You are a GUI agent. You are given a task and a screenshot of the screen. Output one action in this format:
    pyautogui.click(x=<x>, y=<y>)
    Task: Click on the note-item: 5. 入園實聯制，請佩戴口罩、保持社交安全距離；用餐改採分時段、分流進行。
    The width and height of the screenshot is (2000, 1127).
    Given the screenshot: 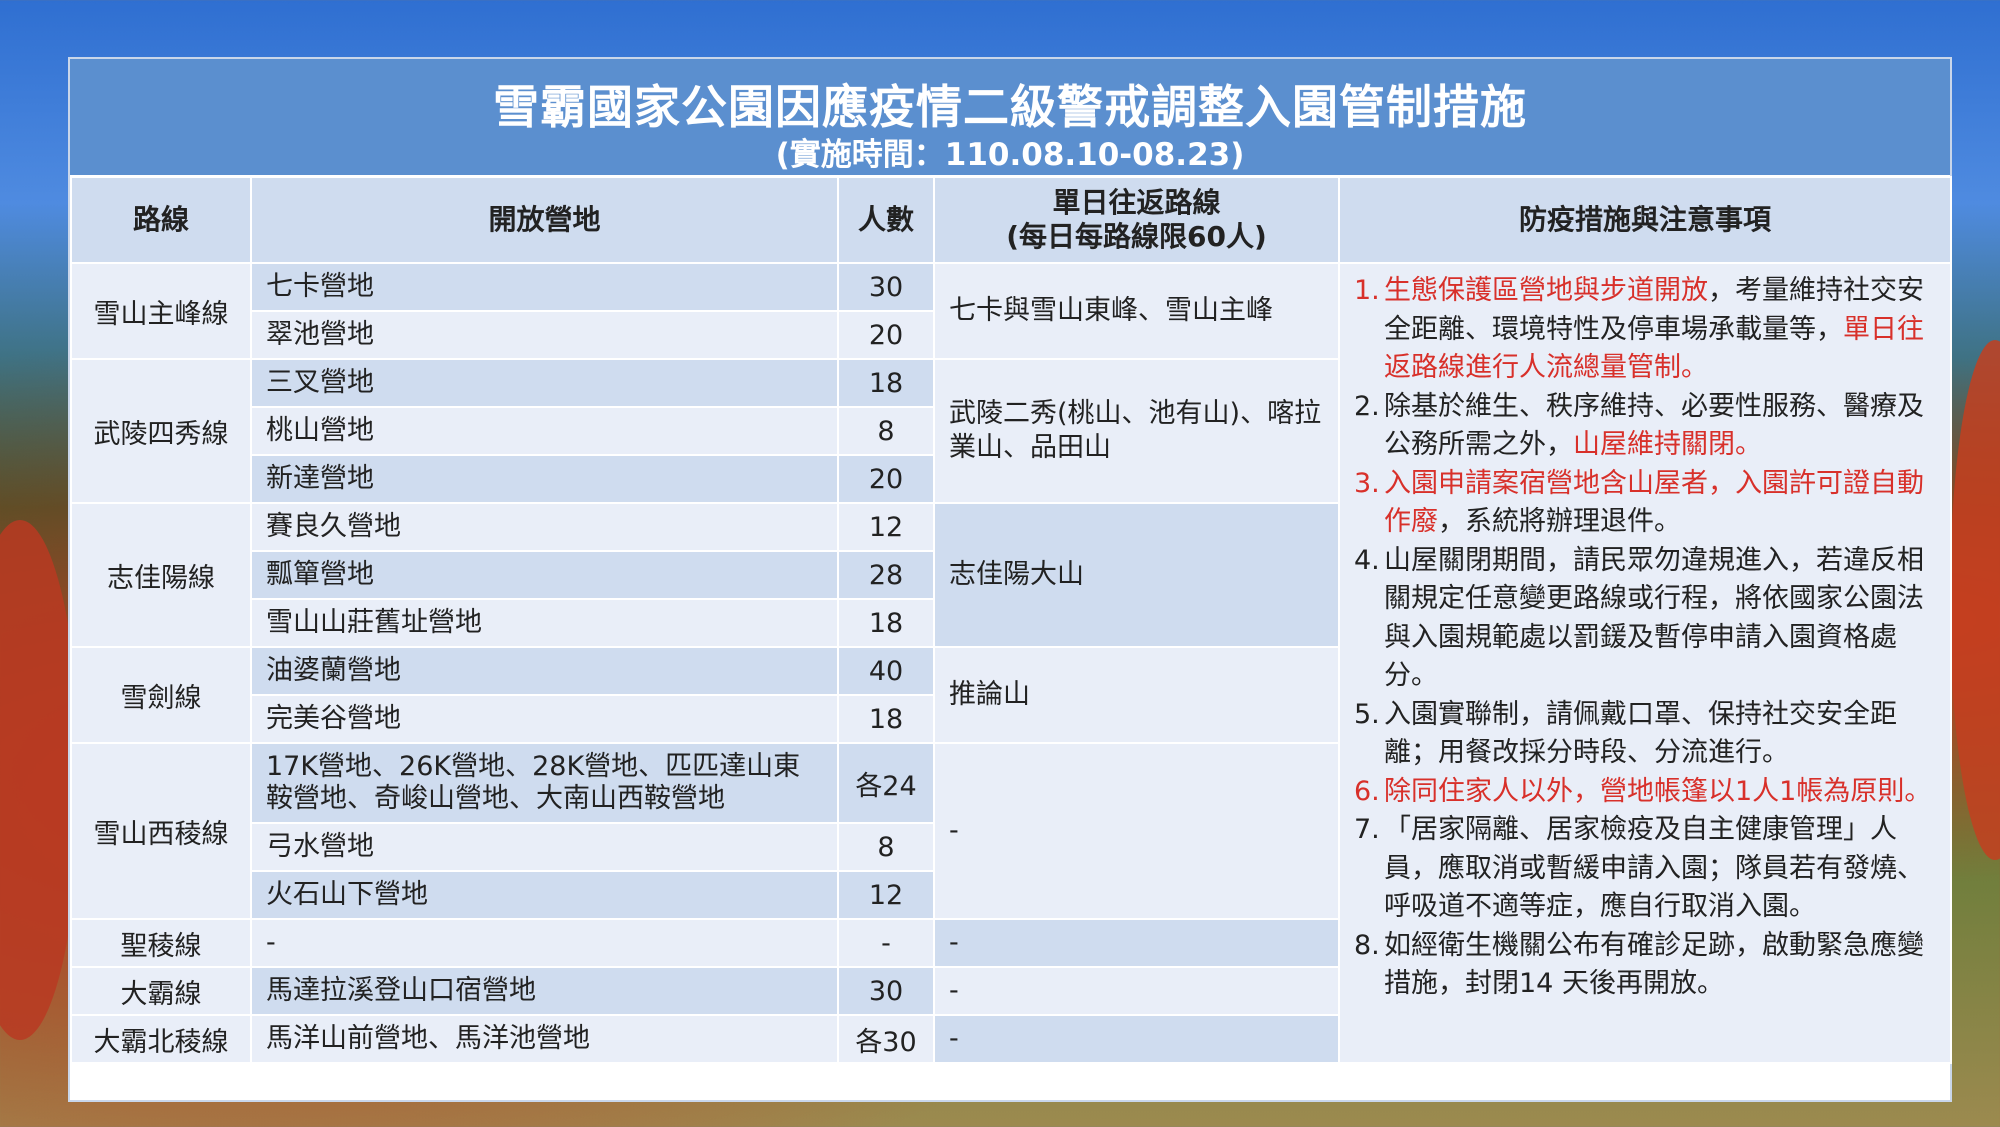 What is the action you would take?
    pyautogui.click(x=1645, y=734)
    